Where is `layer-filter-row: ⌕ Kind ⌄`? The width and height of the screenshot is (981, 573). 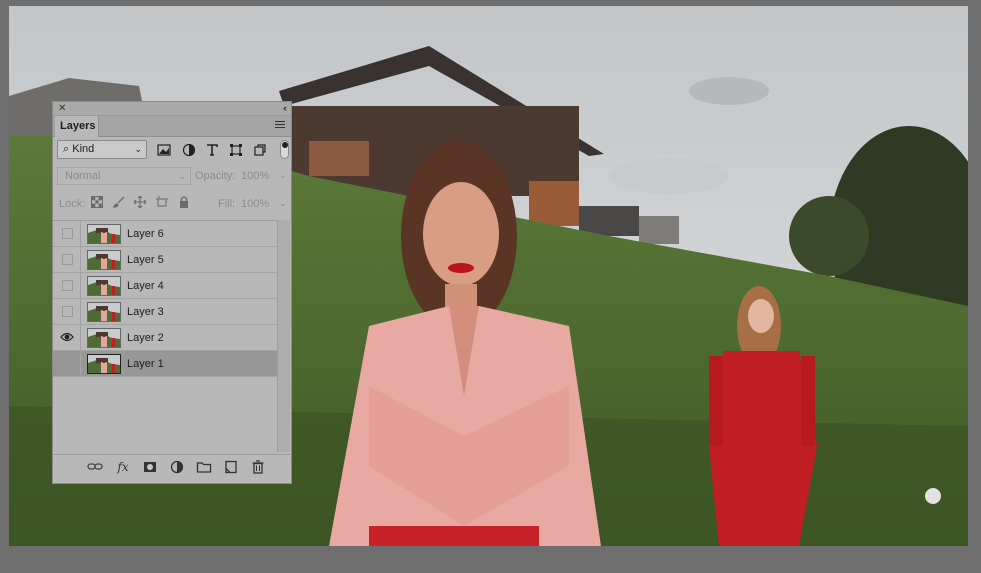 layer-filter-row: ⌕ Kind ⌄ is located at coordinates (172, 150).